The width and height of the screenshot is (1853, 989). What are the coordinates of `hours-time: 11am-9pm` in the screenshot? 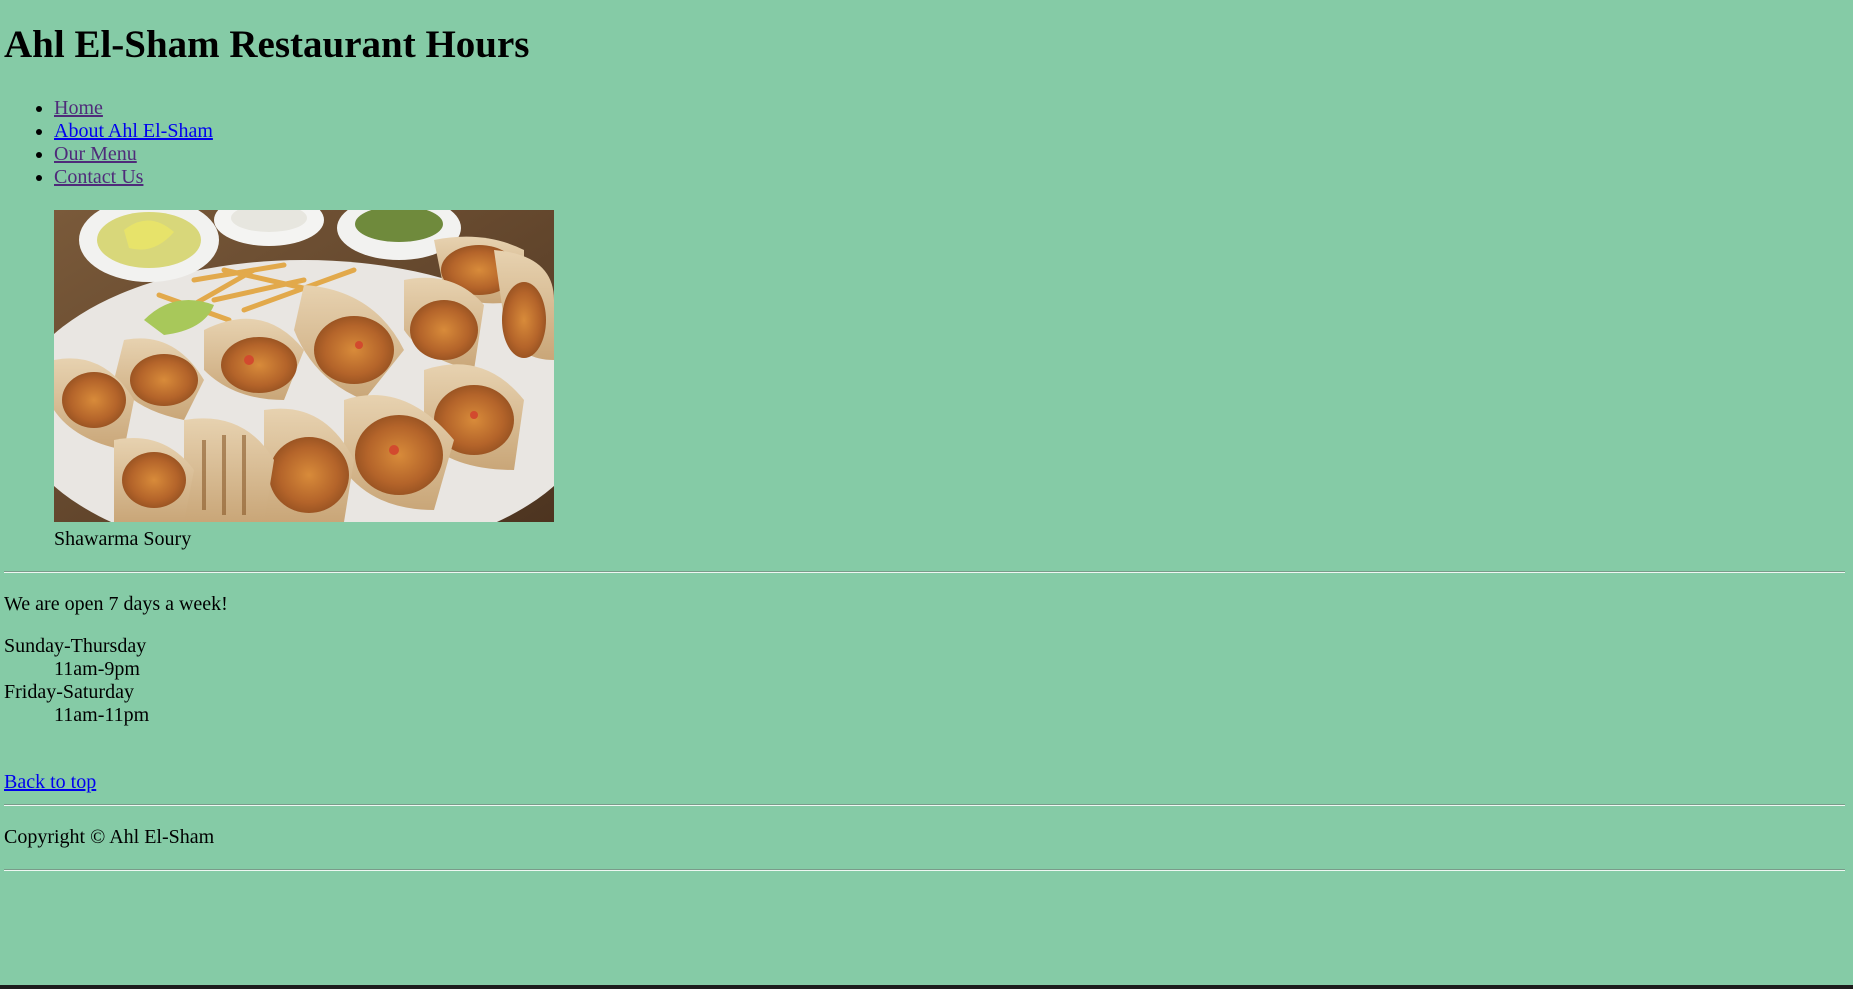 It's located at (97, 669).